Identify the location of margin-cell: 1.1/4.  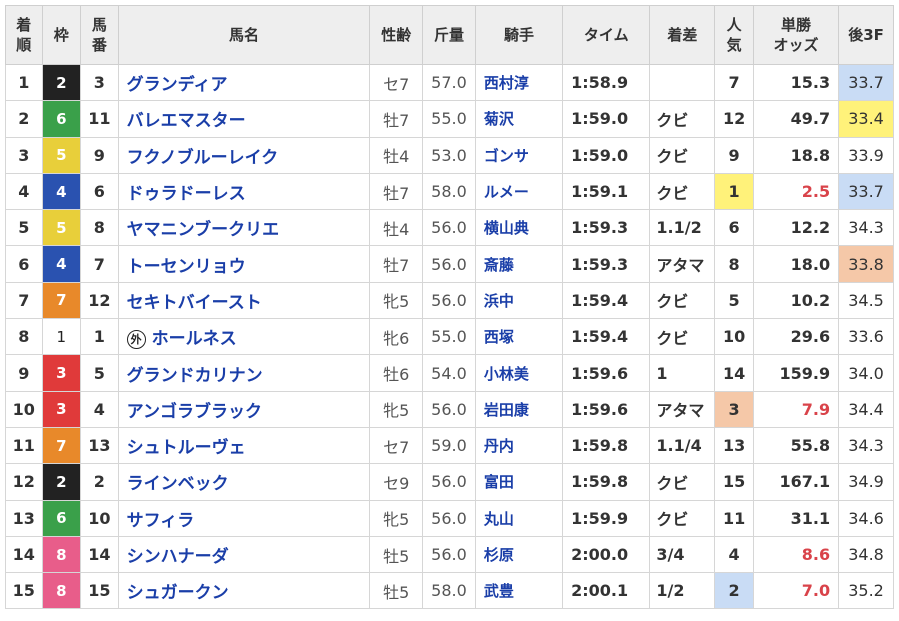
(682, 445).